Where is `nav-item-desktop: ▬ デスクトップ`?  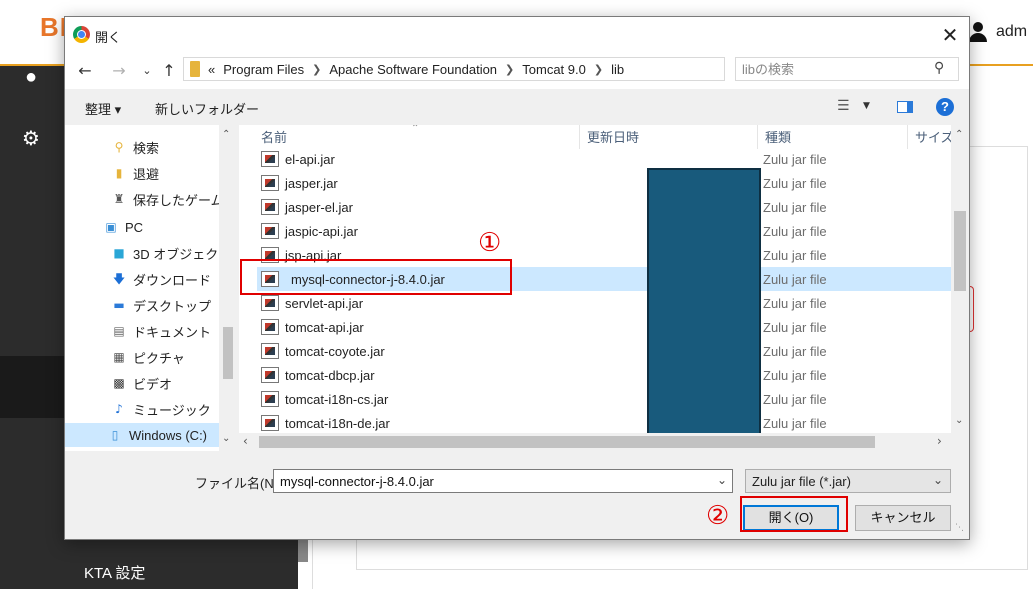 nav-item-desktop: ▬ デスクトップ is located at coordinates (161, 305).